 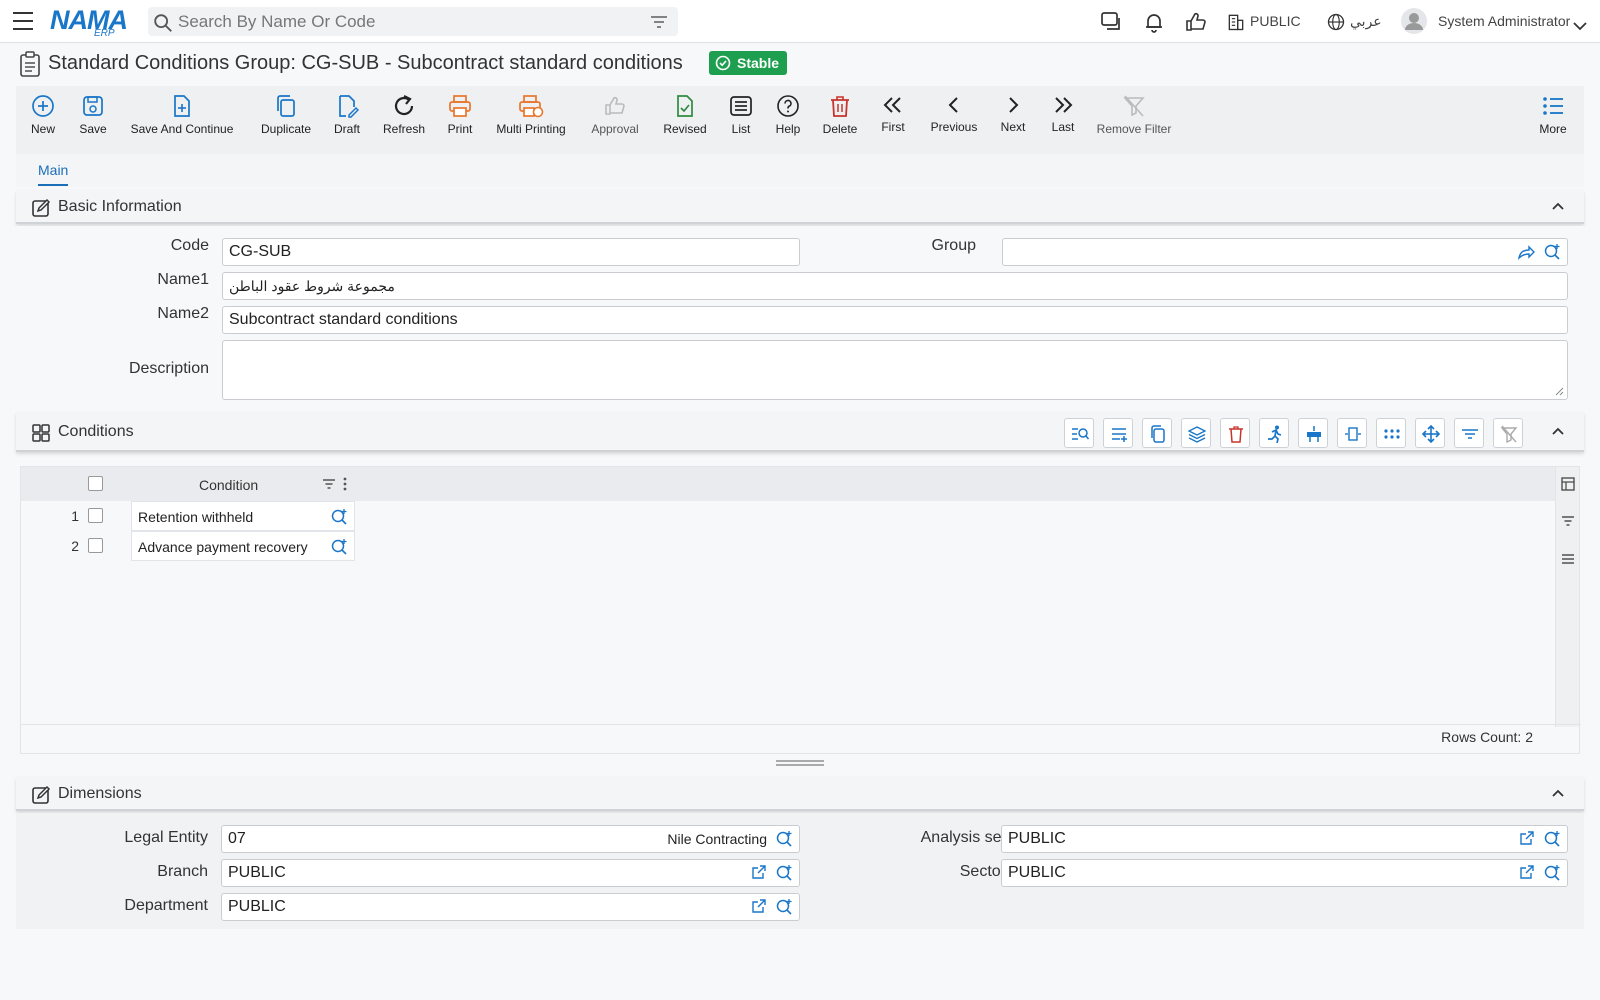 What do you see at coordinates (1284, 839) in the screenshot?
I see `analysis-set-field: PUBLIC` at bounding box center [1284, 839].